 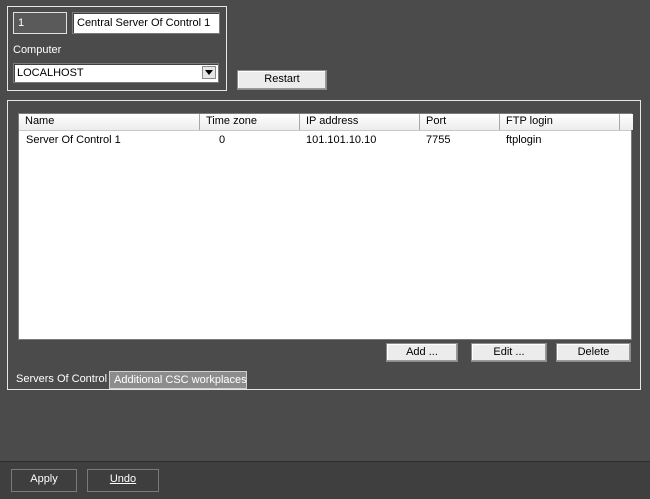 What do you see at coordinates (146, 23) in the screenshot?
I see `server-name-field: Central Server Of Control 1` at bounding box center [146, 23].